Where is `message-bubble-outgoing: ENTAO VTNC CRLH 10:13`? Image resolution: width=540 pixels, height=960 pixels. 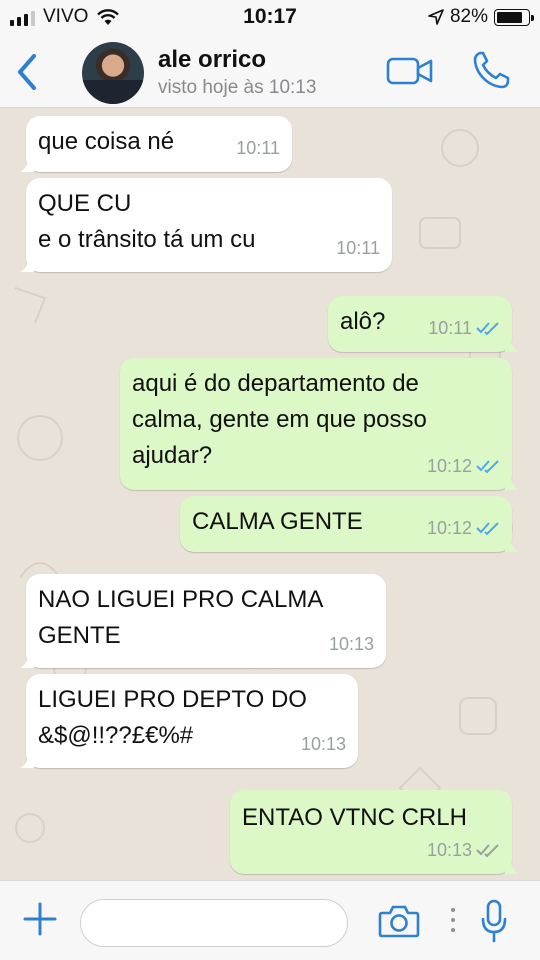
message-bubble-outgoing: ENTAO VTNC CRLH 10:13 is located at coordinates (374, 832).